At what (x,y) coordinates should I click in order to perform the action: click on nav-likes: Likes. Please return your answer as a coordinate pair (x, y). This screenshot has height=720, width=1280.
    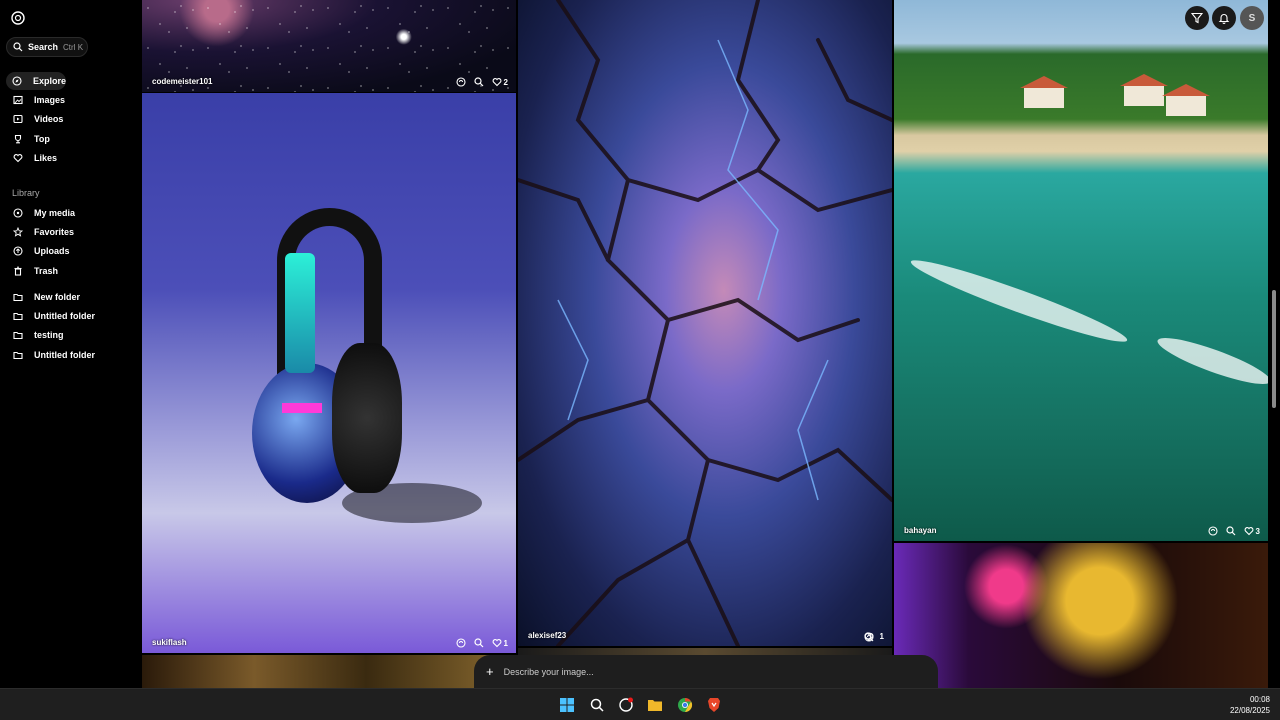
    Looking at the image, I should click on (31, 158).